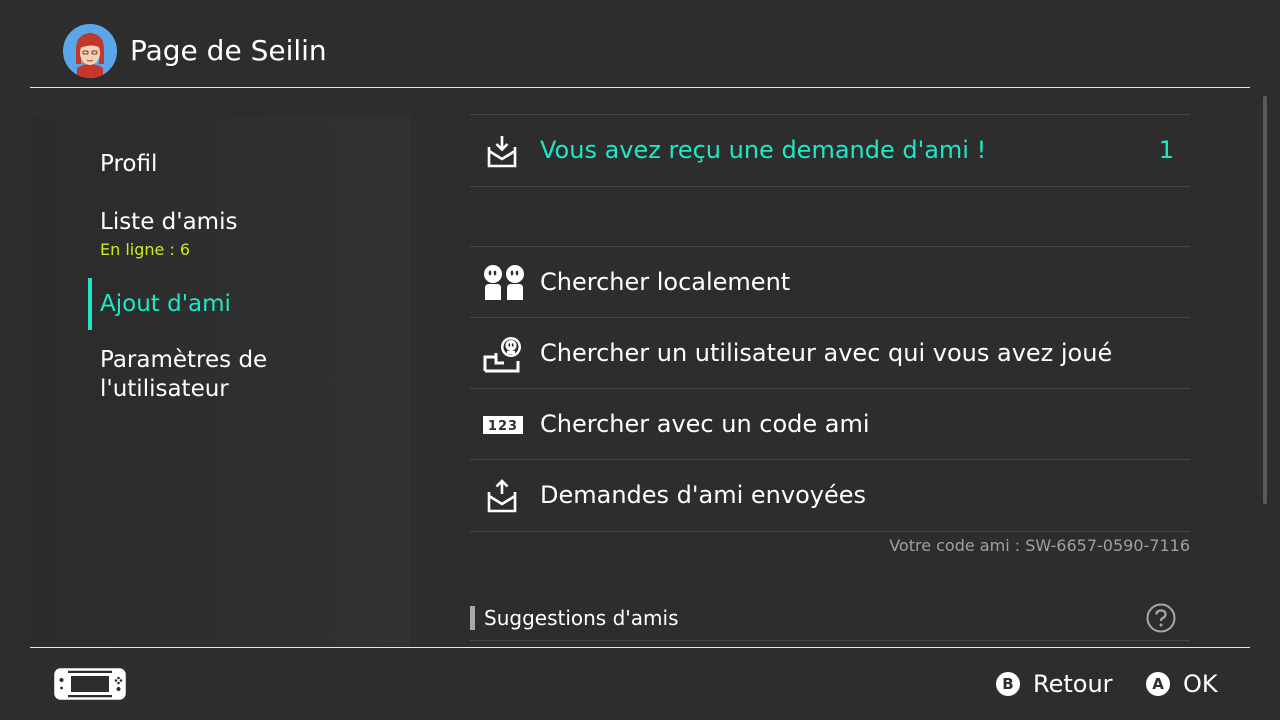 The height and width of the screenshot is (720, 1280). I want to click on scrollbar, so click(1265, 300).